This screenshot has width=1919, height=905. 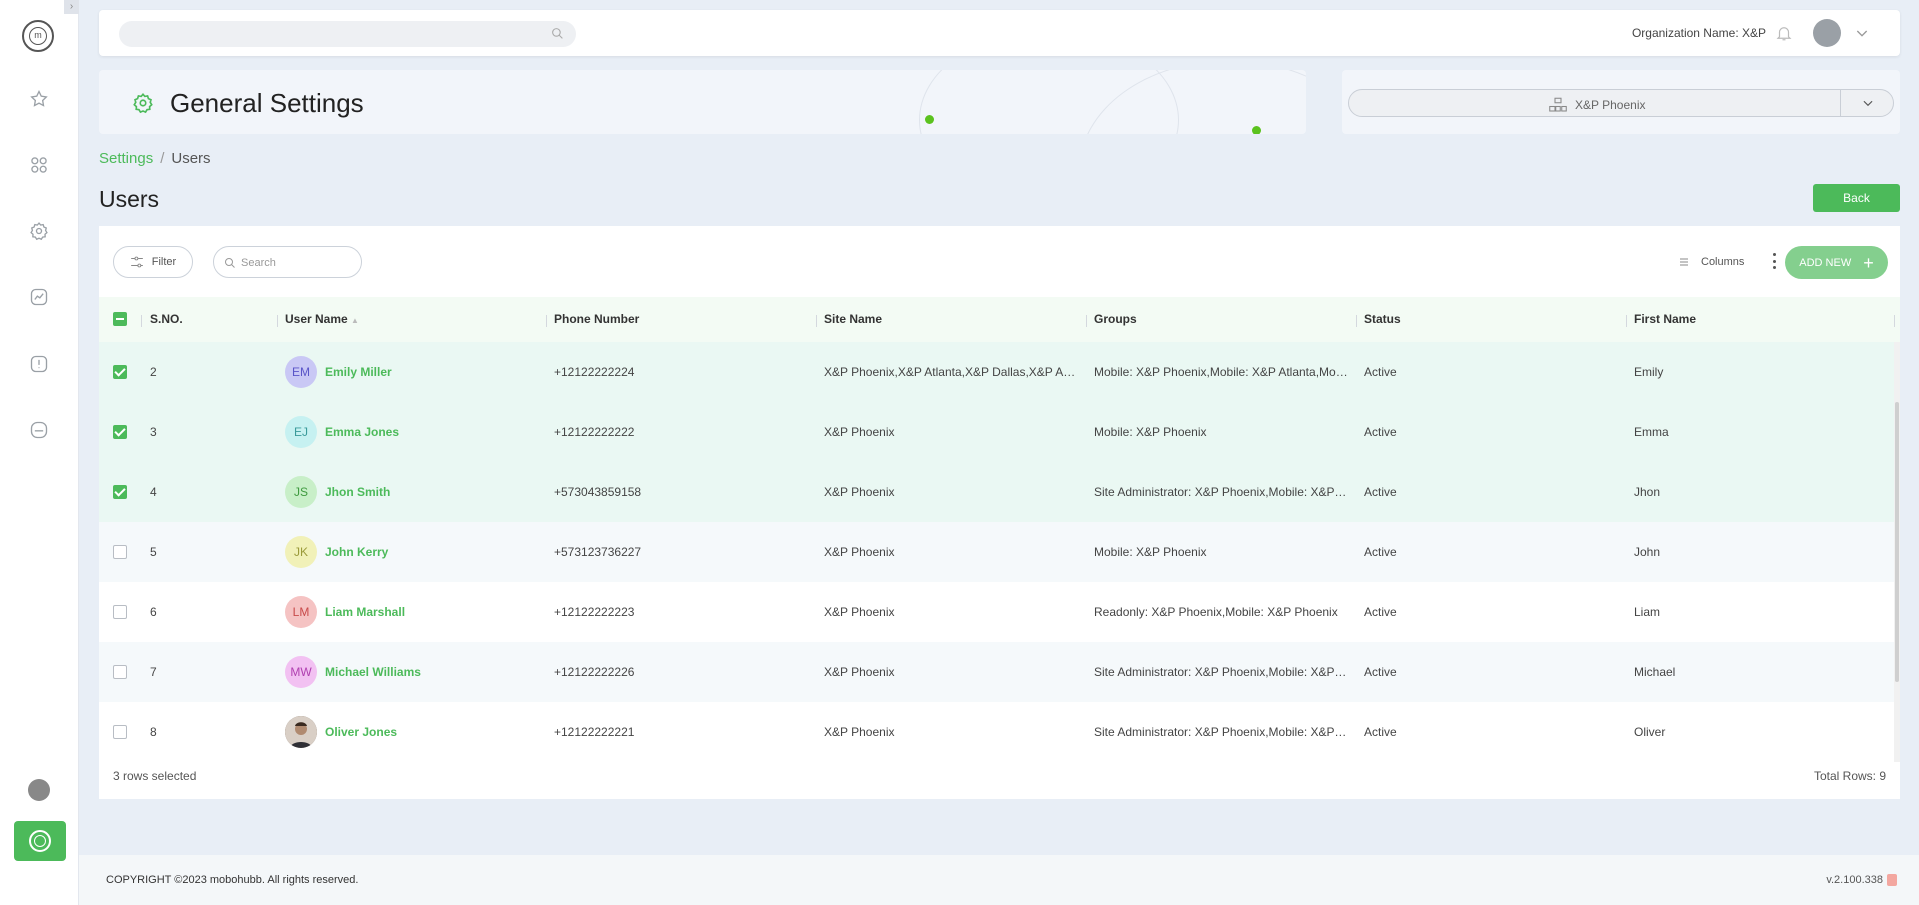 I want to click on site-panel: X&P Phoenix, so click(x=1621, y=102).